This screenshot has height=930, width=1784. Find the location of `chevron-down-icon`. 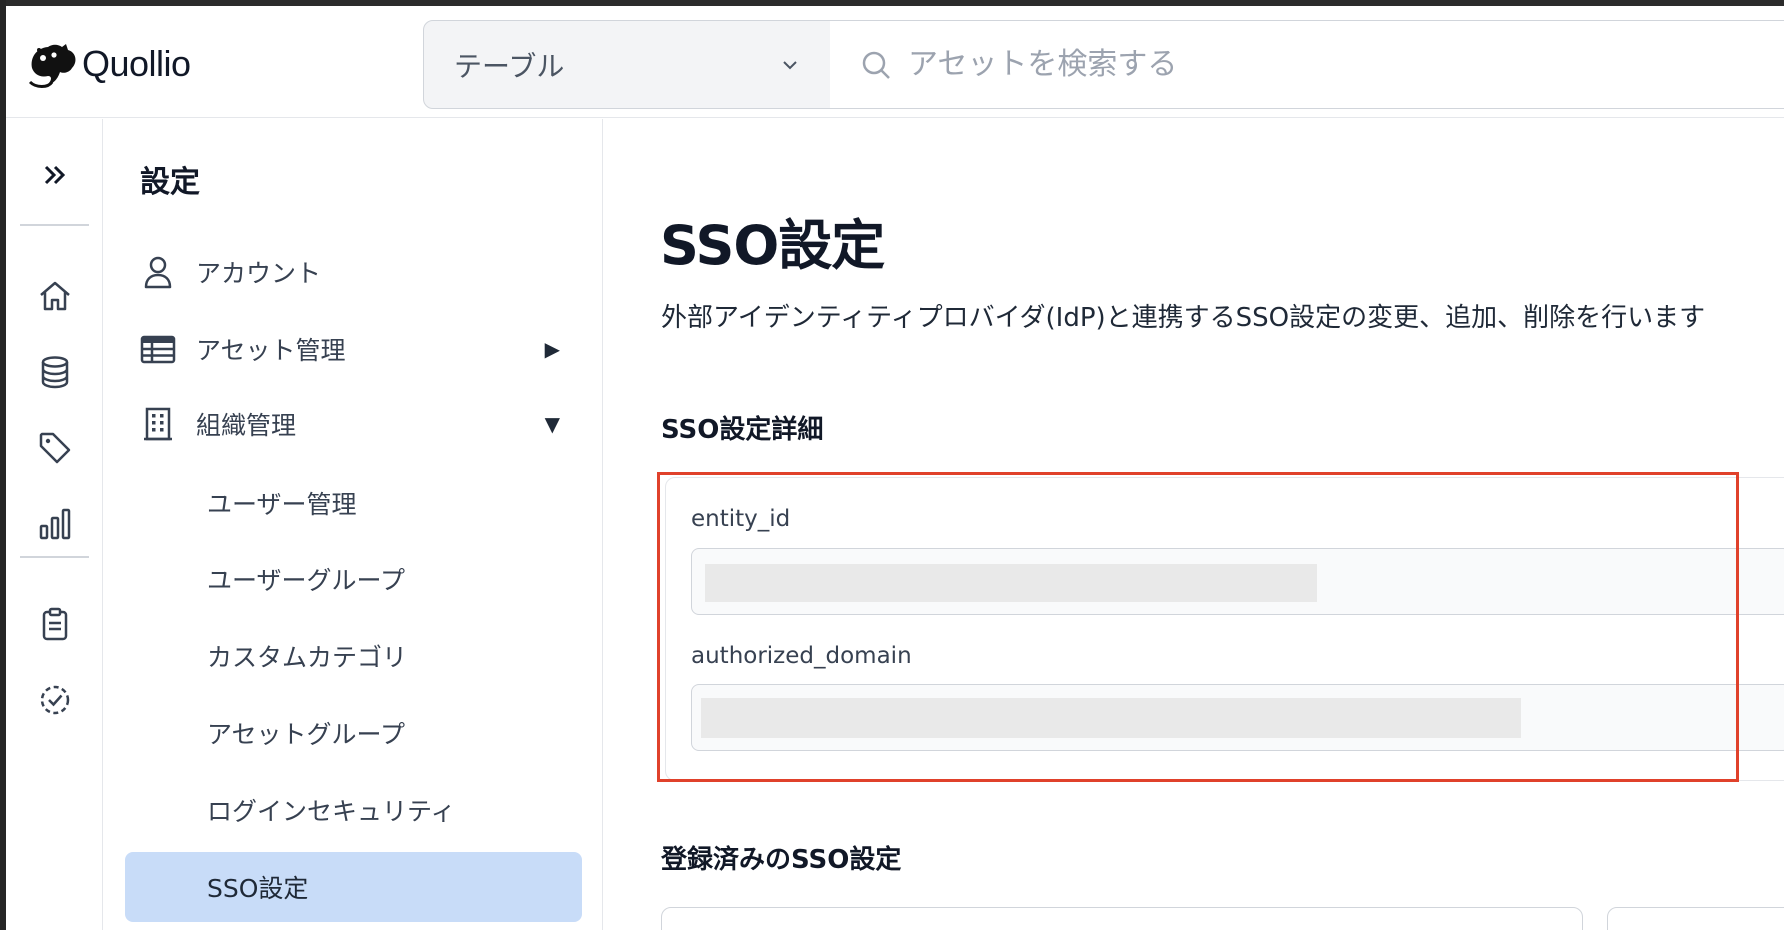

chevron-down-icon is located at coordinates (790, 65).